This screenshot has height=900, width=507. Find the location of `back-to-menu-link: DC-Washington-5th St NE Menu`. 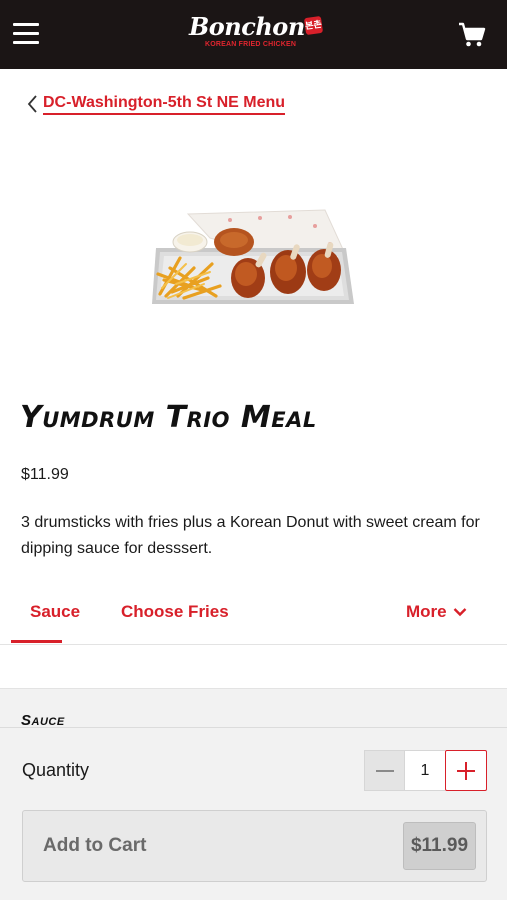

back-to-menu-link: DC-Washington-5th St NE Menu is located at coordinates (156, 104).